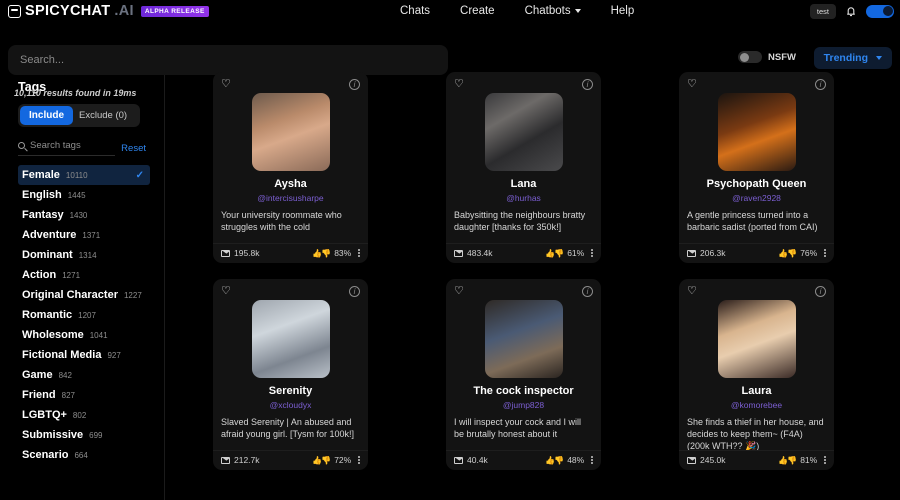  Describe the element at coordinates (67, 148) in the screenshot. I see `tag-search-field: Search tags` at that location.